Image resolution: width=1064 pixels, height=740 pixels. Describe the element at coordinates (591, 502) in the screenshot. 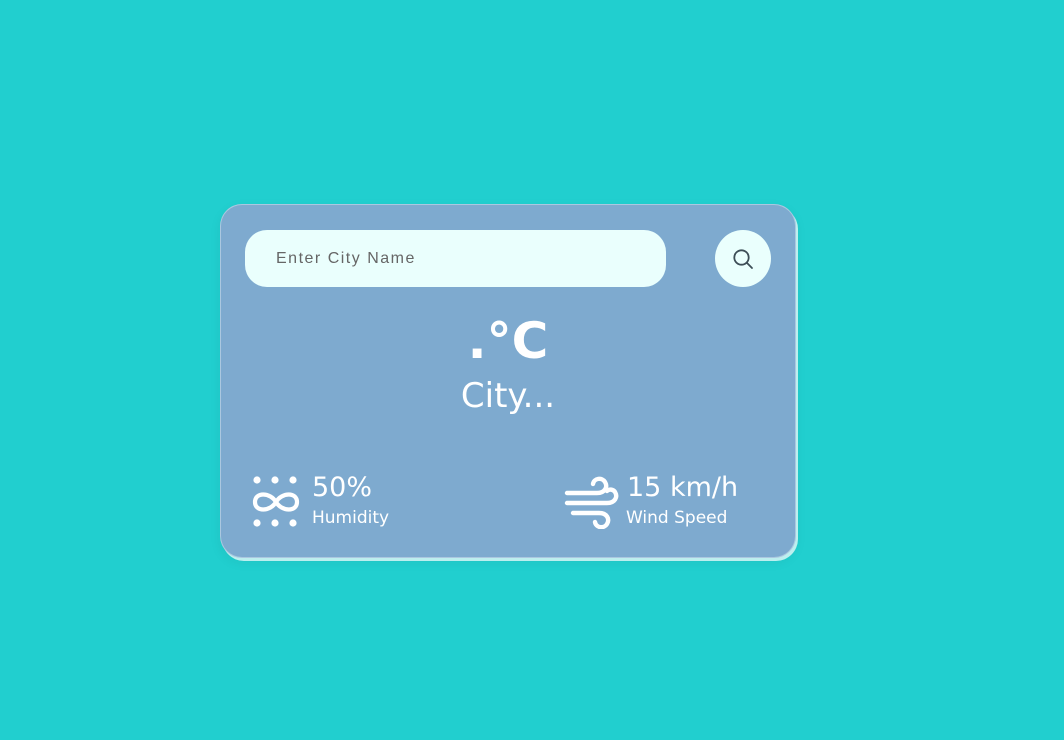

I see `wind-icon` at that location.